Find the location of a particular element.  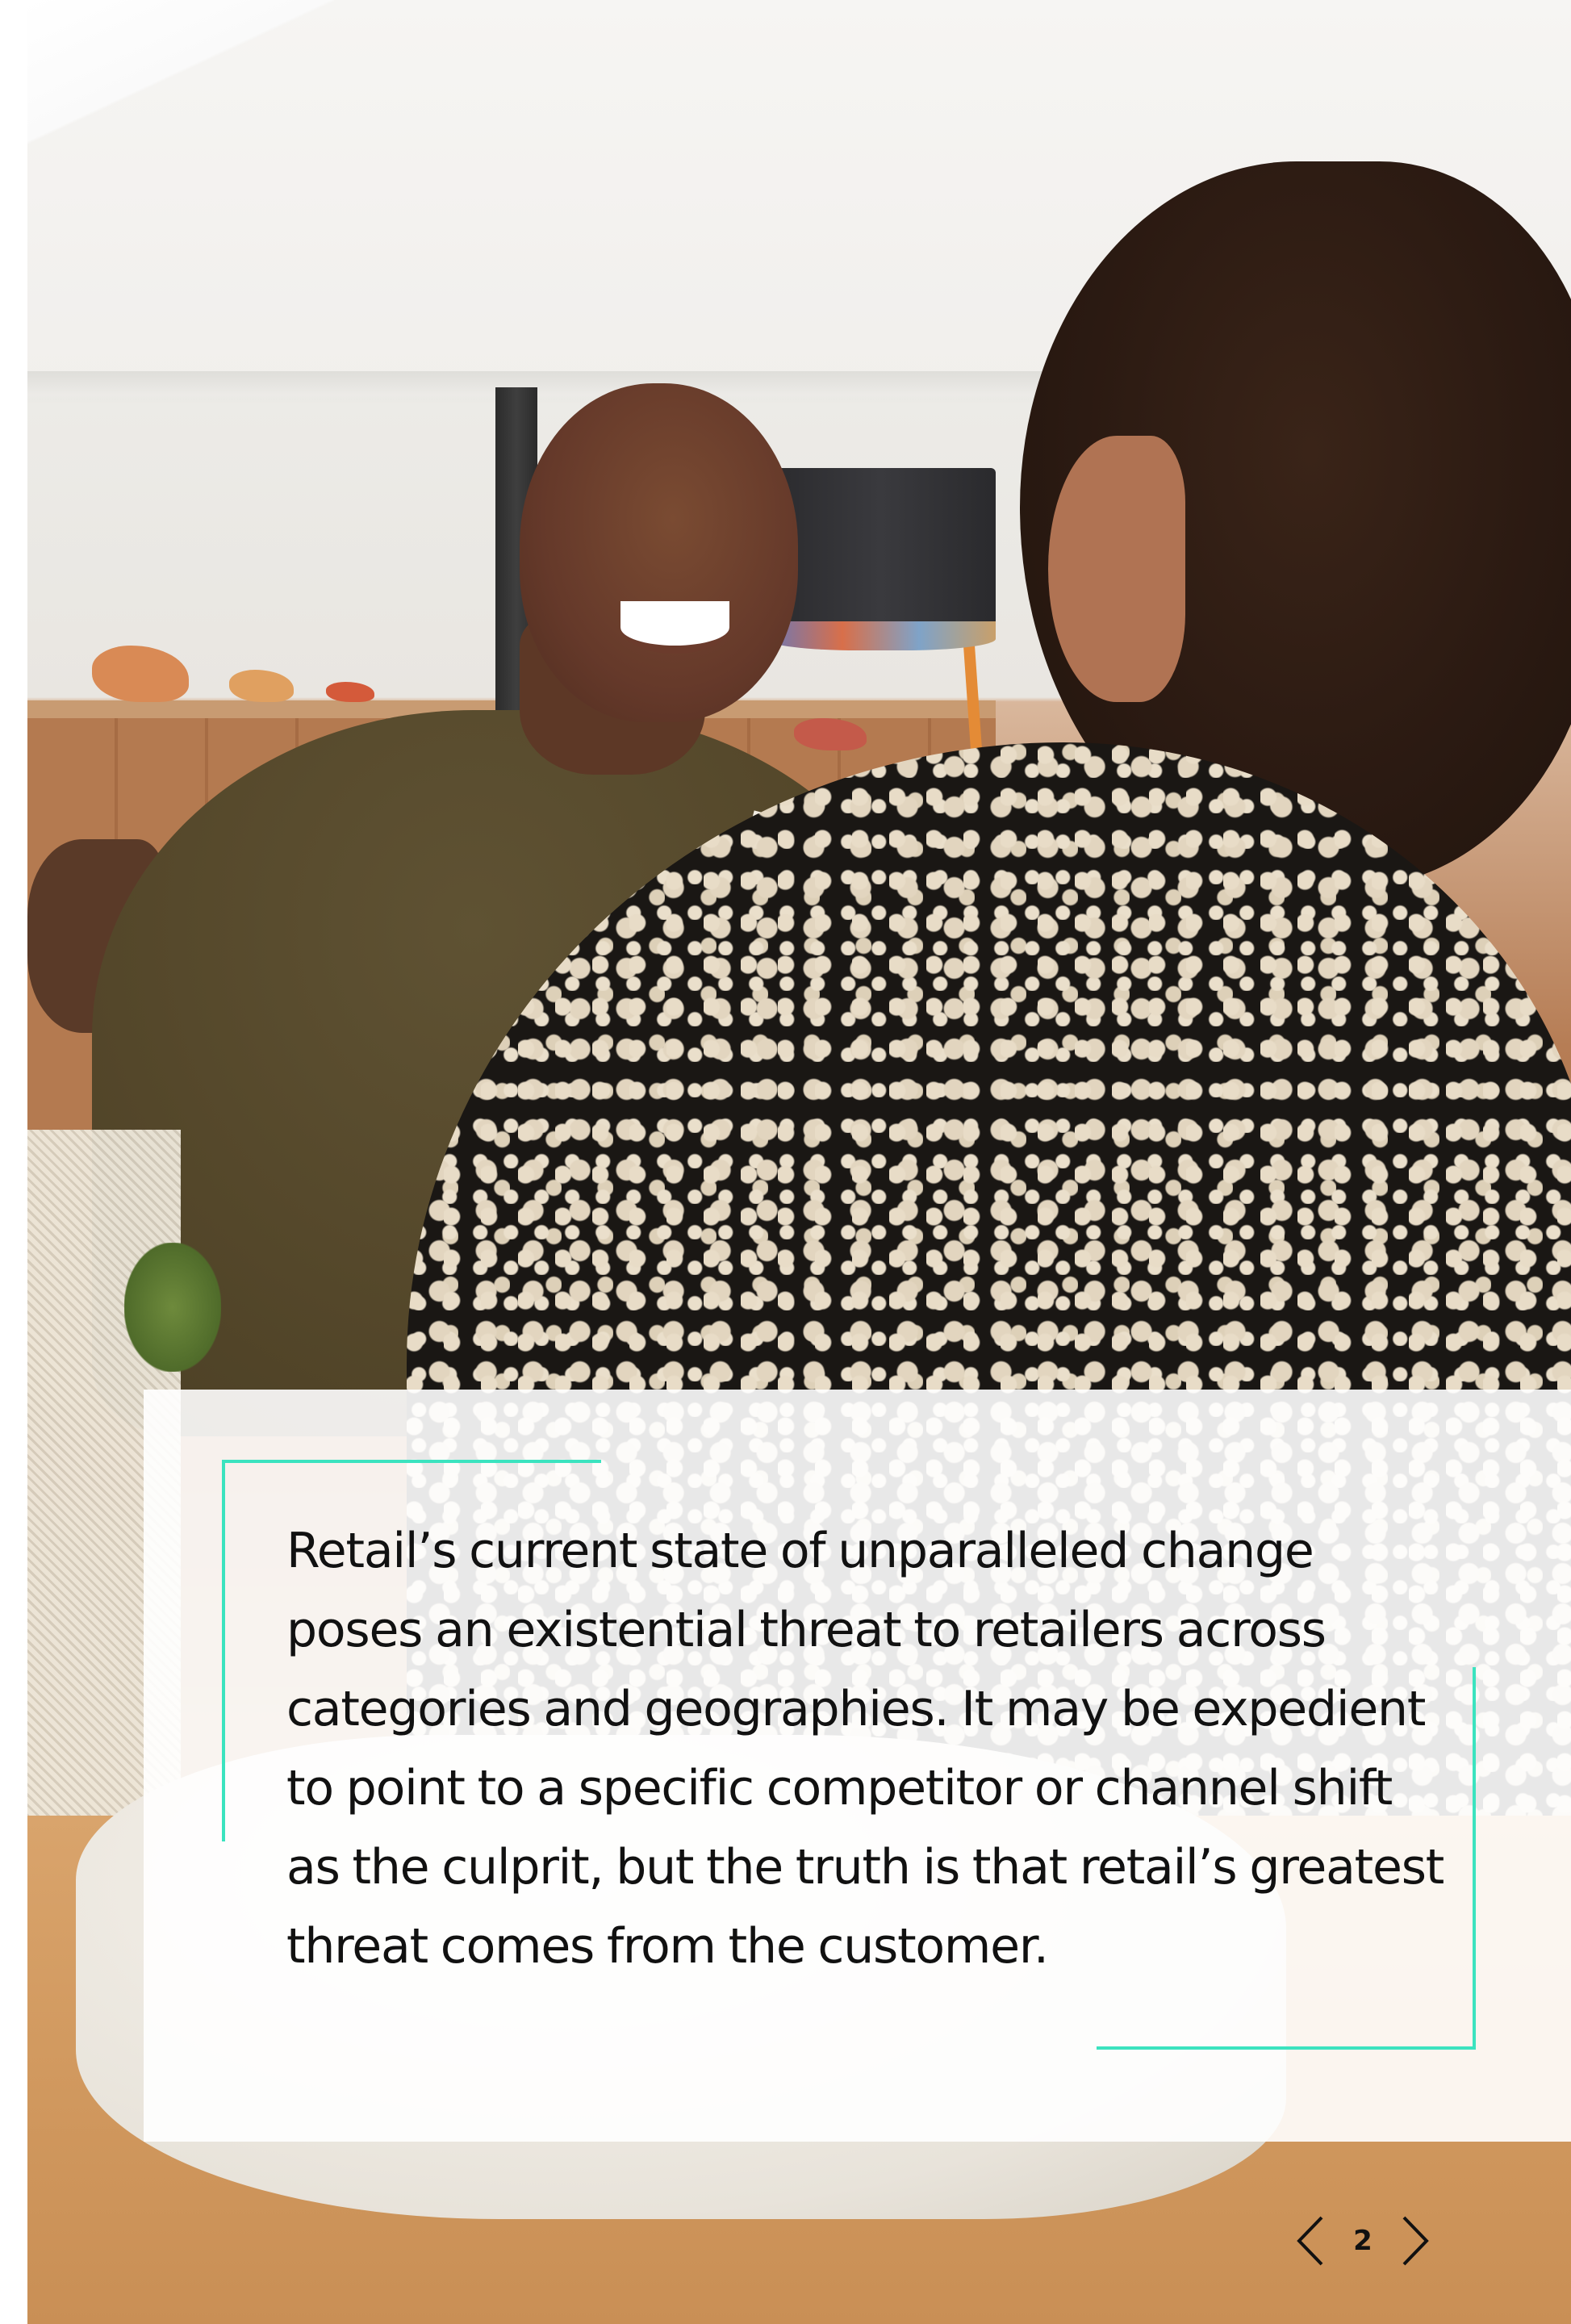

lamp-shade-trim is located at coordinates (881, 635).